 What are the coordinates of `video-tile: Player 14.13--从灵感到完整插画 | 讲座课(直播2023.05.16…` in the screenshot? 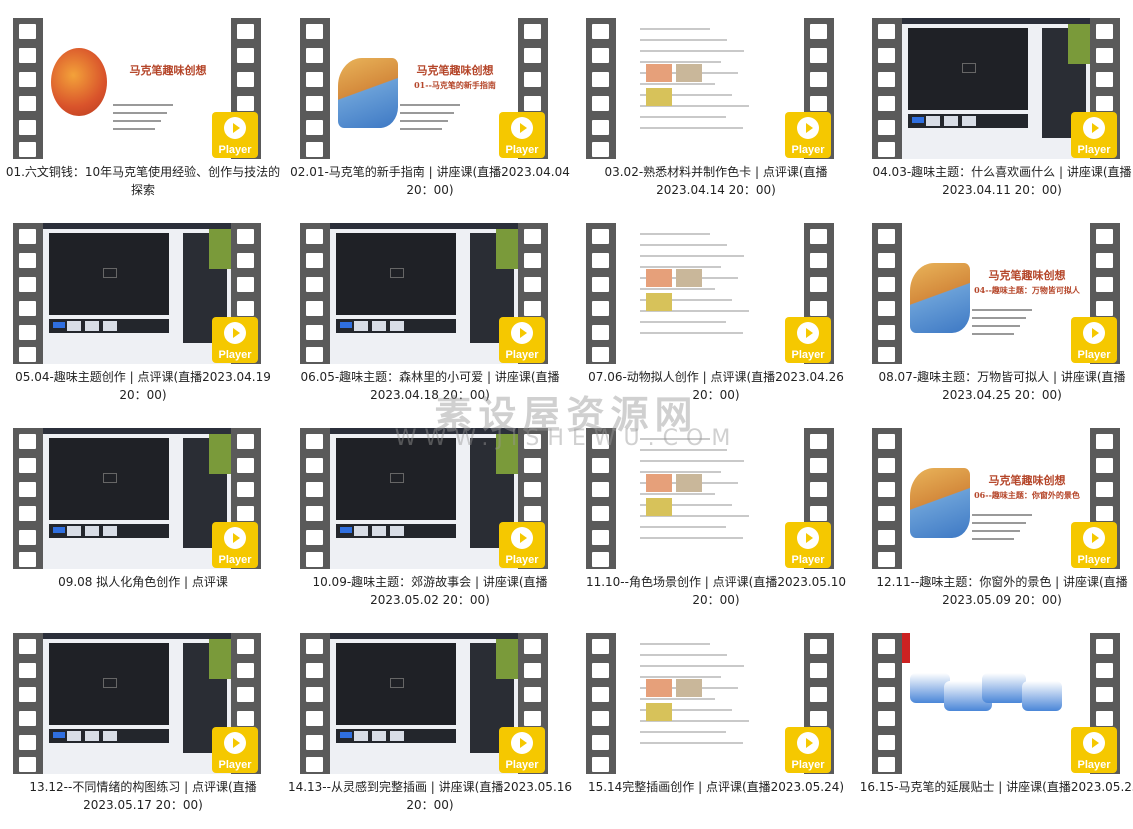 It's located at (430, 717).